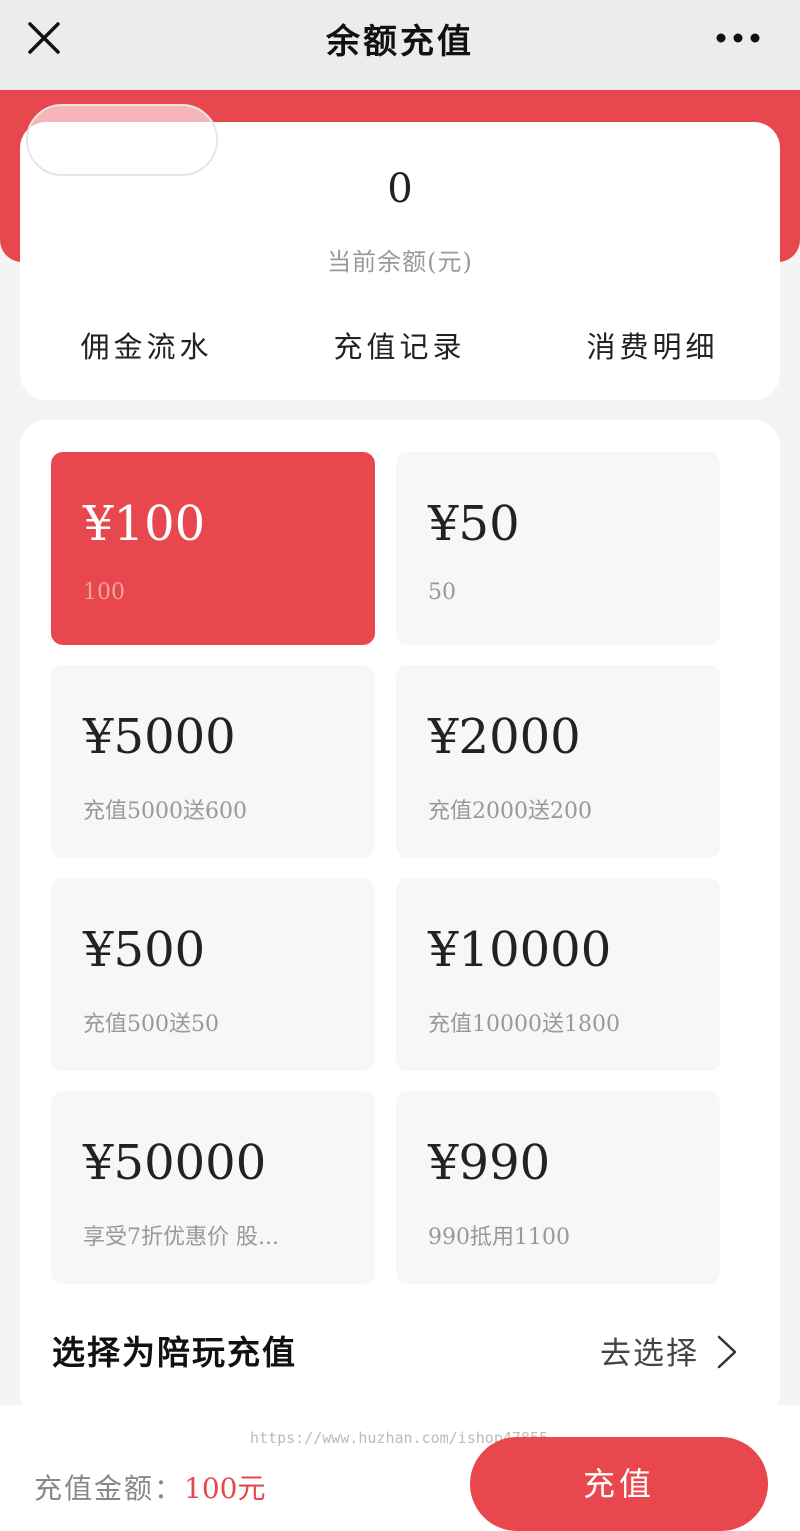 This screenshot has height=1531, width=800. I want to click on recharge-option: ¥5000 充值5000送600, so click(213, 761).